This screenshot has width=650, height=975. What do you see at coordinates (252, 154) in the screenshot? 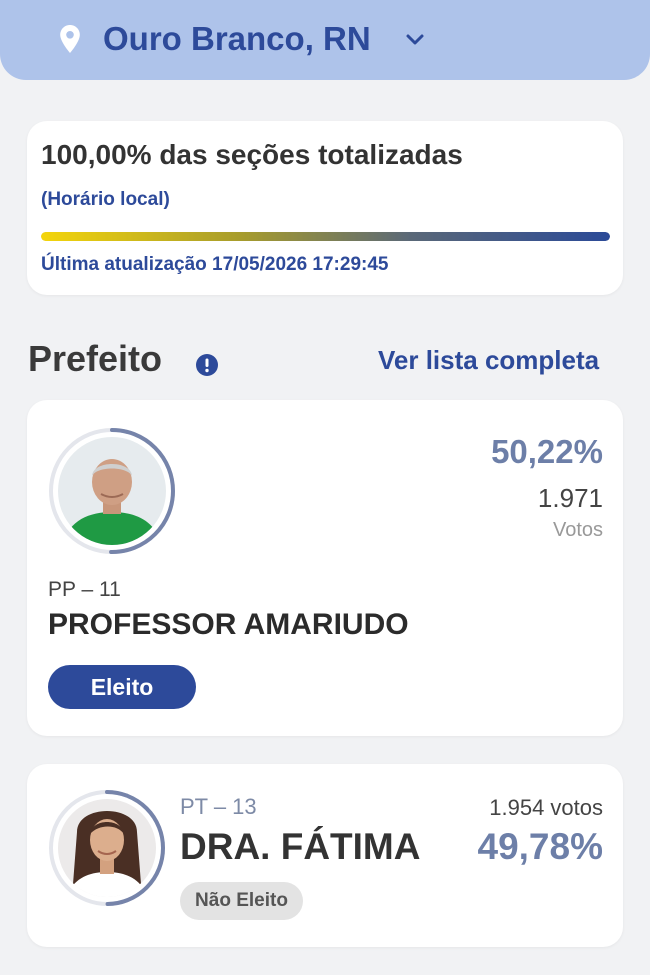
I see `totalization-title: 100,00% das seções totalizadas` at bounding box center [252, 154].